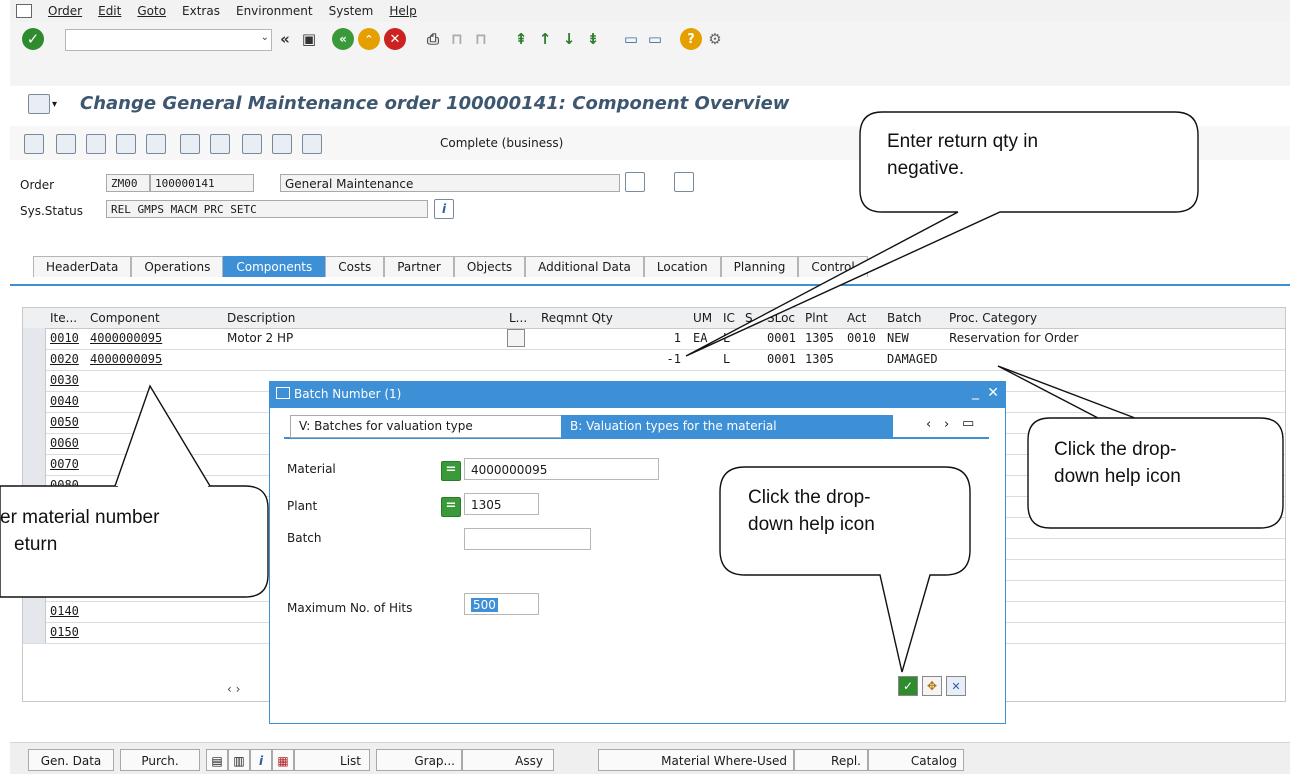 The width and height of the screenshot is (1290, 774). I want to click on callout-qty-text: Enter return qty in negative., so click(962, 155).